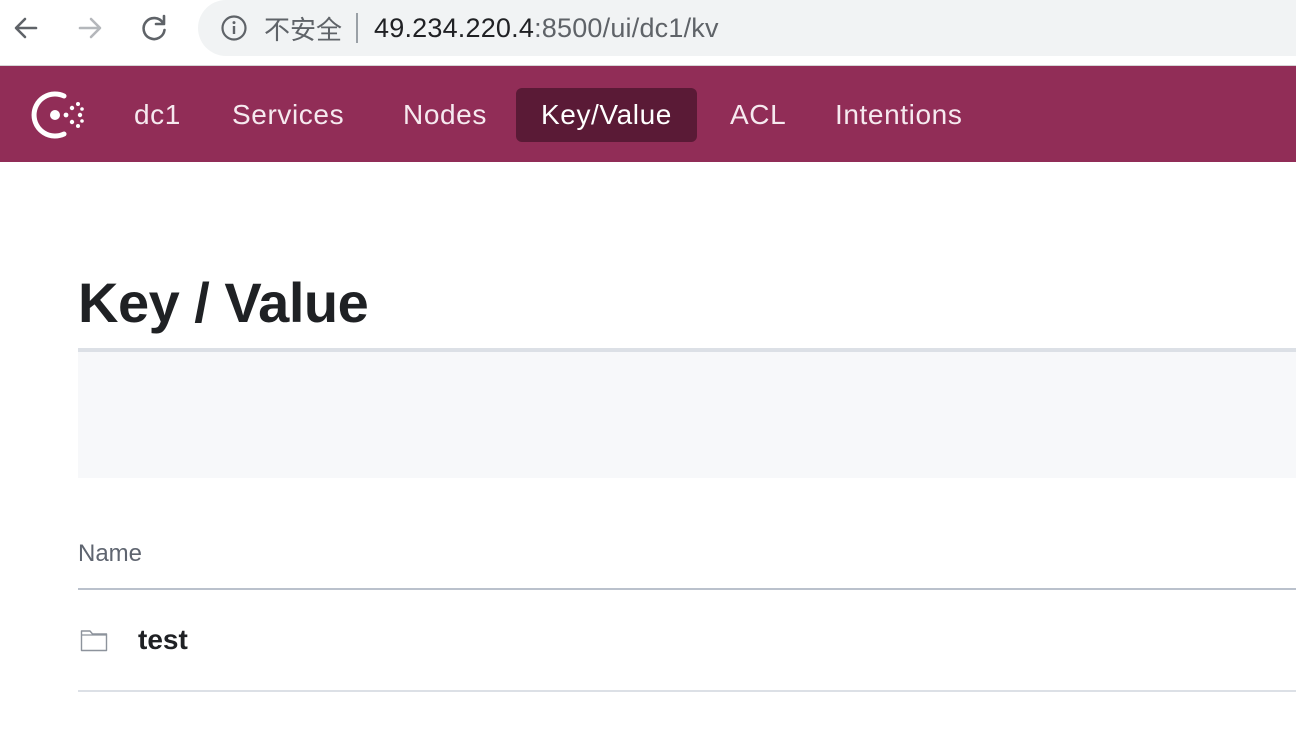  I want to click on forward-button, so click(90, 28).